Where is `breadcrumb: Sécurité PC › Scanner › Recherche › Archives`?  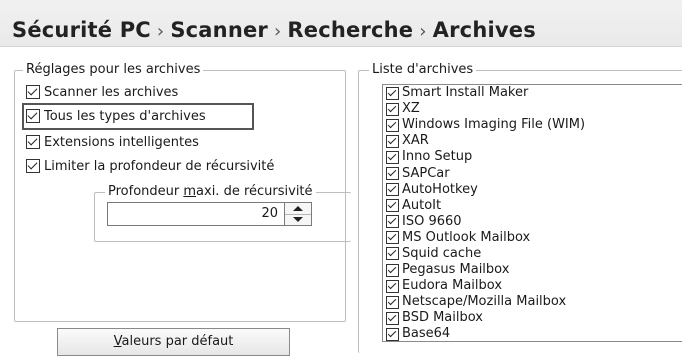 breadcrumb: Sécurité PC › Scanner › Recherche › Archives is located at coordinates (274, 30).